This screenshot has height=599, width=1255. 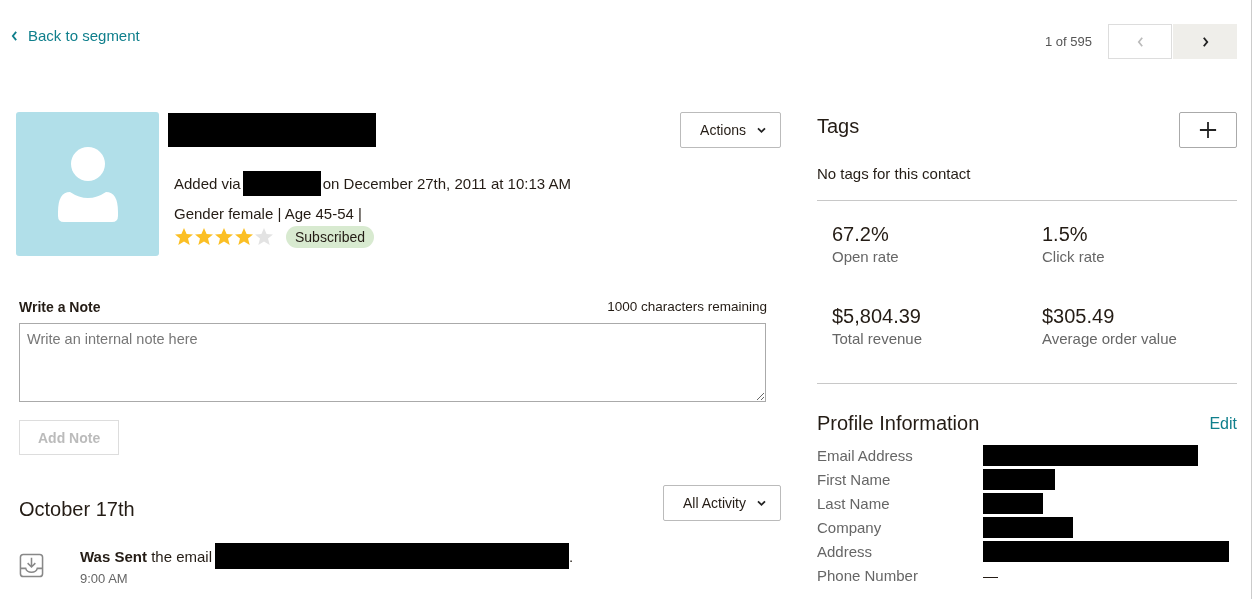 I want to click on chevron-right-icon, so click(x=1205, y=41).